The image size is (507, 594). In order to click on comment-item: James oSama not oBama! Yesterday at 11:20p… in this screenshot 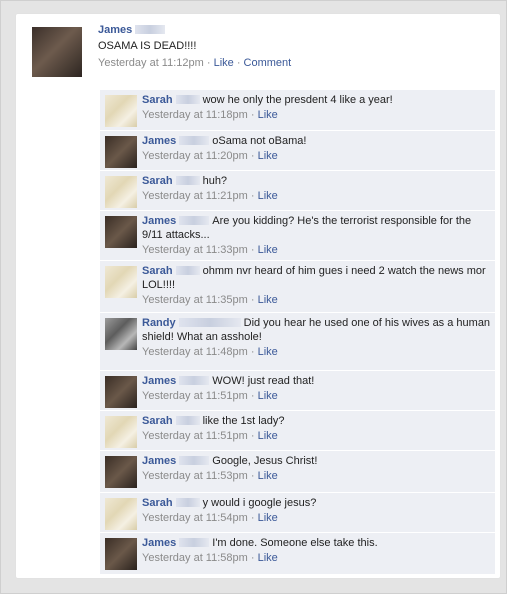, I will do `click(297, 150)`.